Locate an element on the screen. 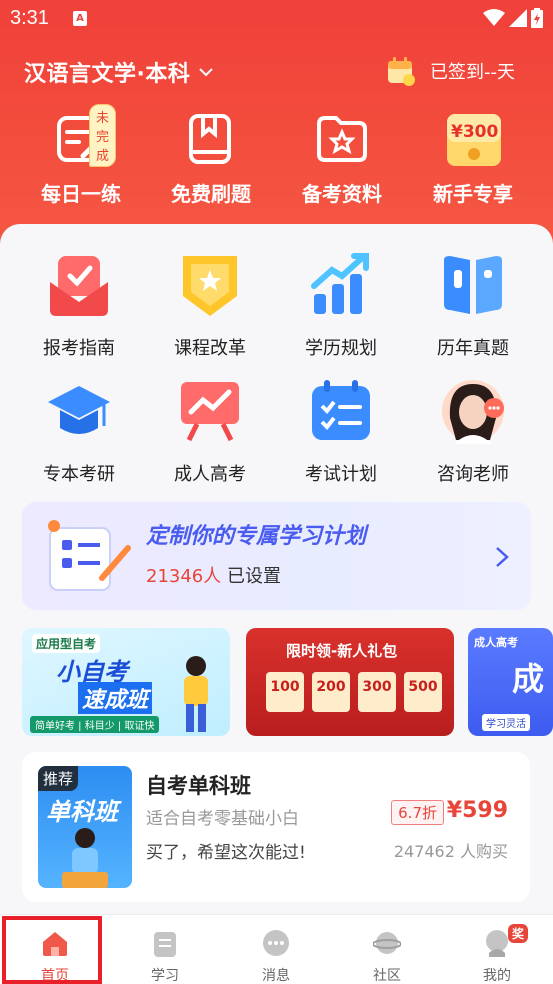 This screenshot has height=984, width=553. nav-community: 社区 is located at coordinates (387, 949).